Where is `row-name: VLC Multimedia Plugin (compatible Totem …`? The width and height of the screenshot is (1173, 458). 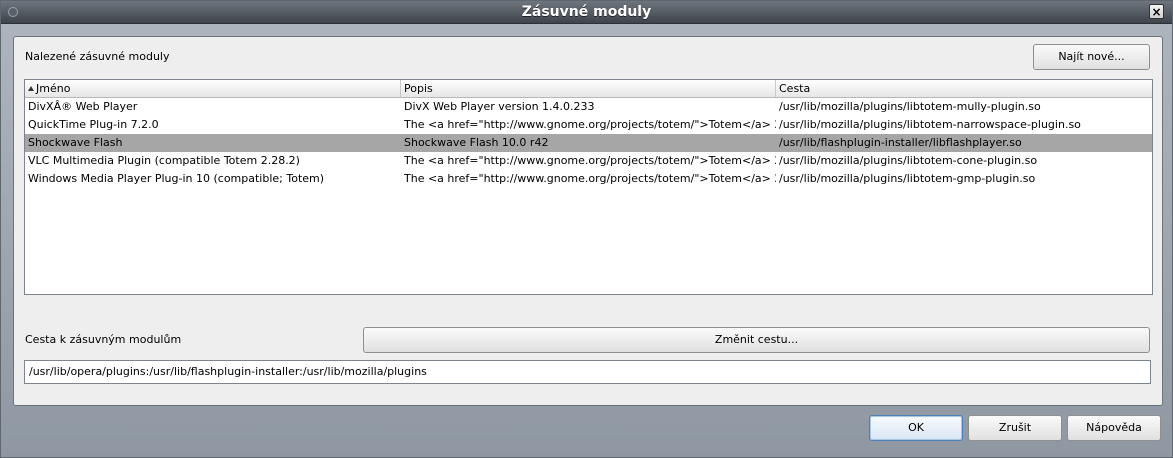 row-name: VLC Multimedia Plugin (compatible Totem … is located at coordinates (164, 160).